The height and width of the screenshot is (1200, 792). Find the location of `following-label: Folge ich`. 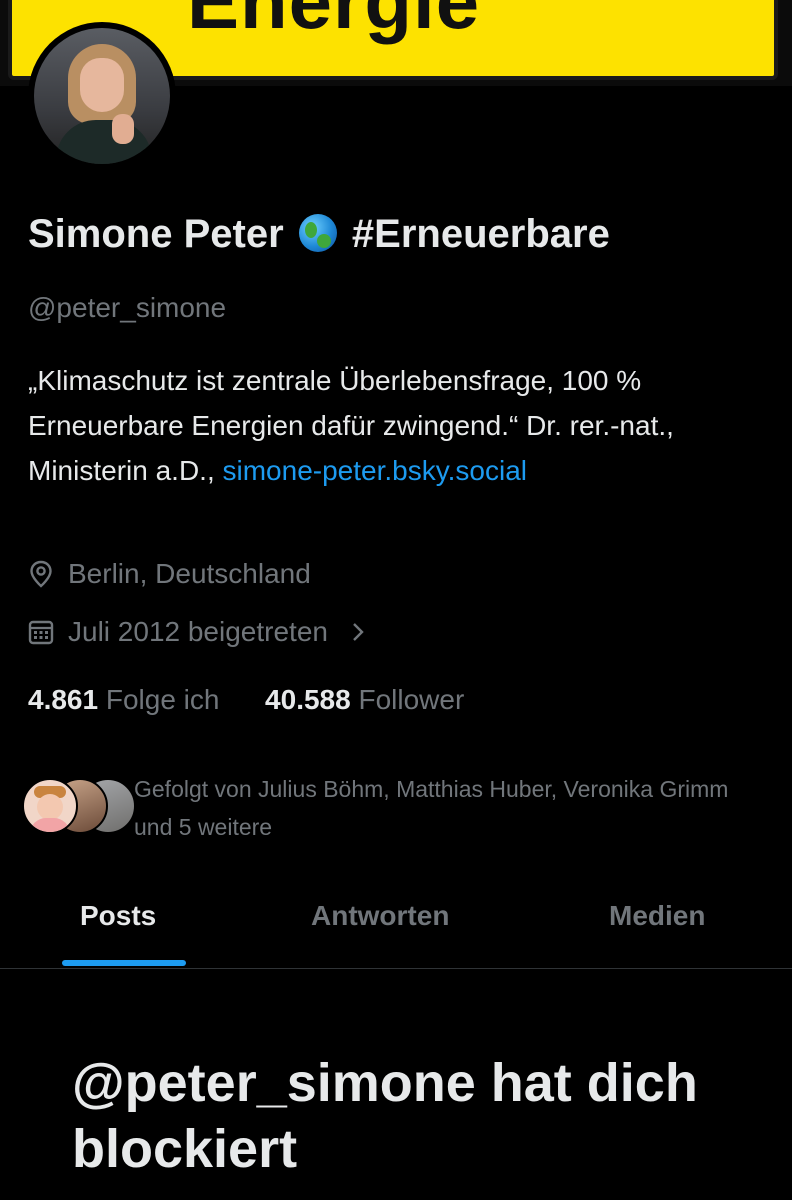

following-label: Folge ich is located at coordinates (162, 699).